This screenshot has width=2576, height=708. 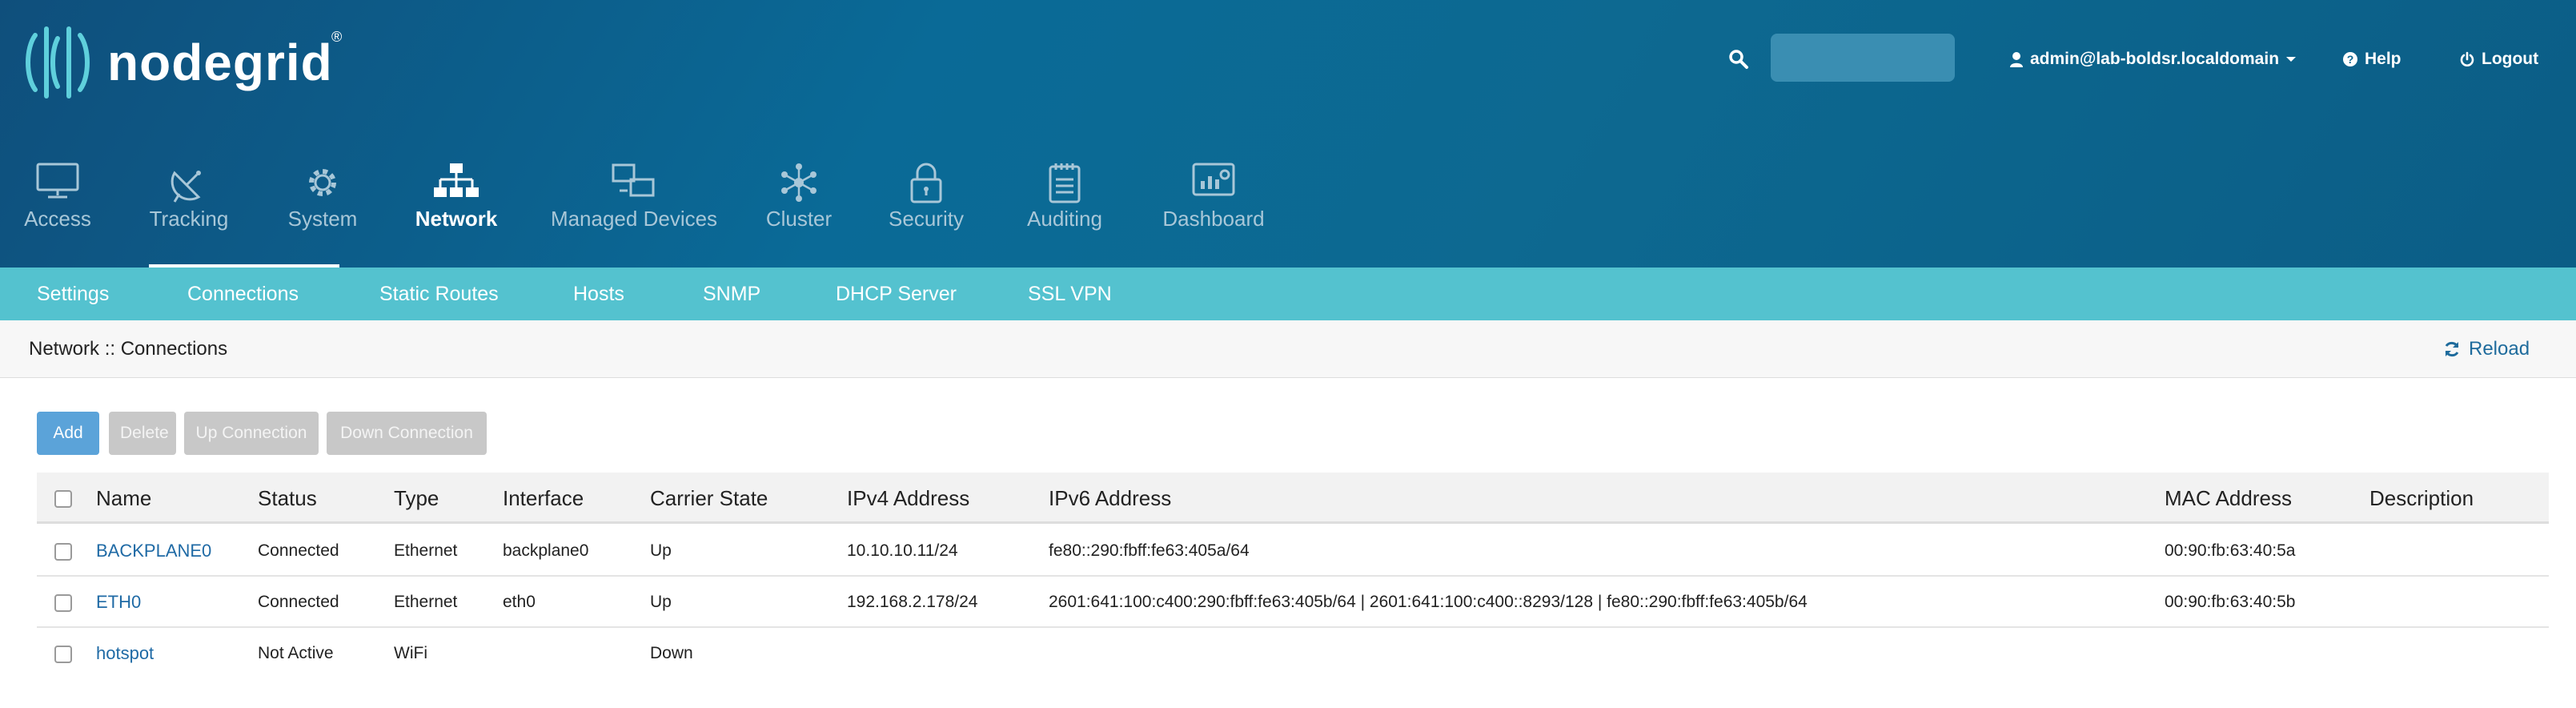 What do you see at coordinates (2452, 349) in the screenshot?
I see `refresh-icon` at bounding box center [2452, 349].